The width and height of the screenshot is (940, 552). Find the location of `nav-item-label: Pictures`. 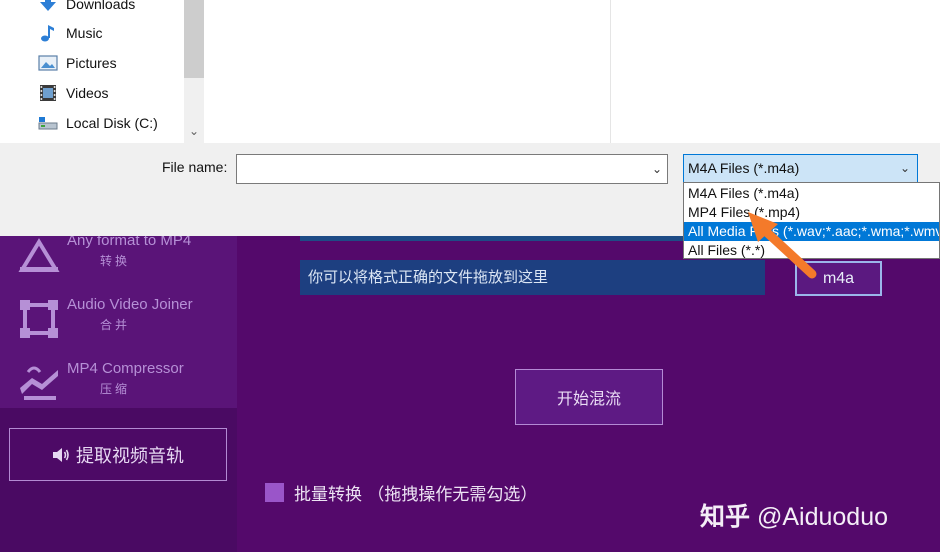

nav-item-label: Pictures is located at coordinates (91, 63).